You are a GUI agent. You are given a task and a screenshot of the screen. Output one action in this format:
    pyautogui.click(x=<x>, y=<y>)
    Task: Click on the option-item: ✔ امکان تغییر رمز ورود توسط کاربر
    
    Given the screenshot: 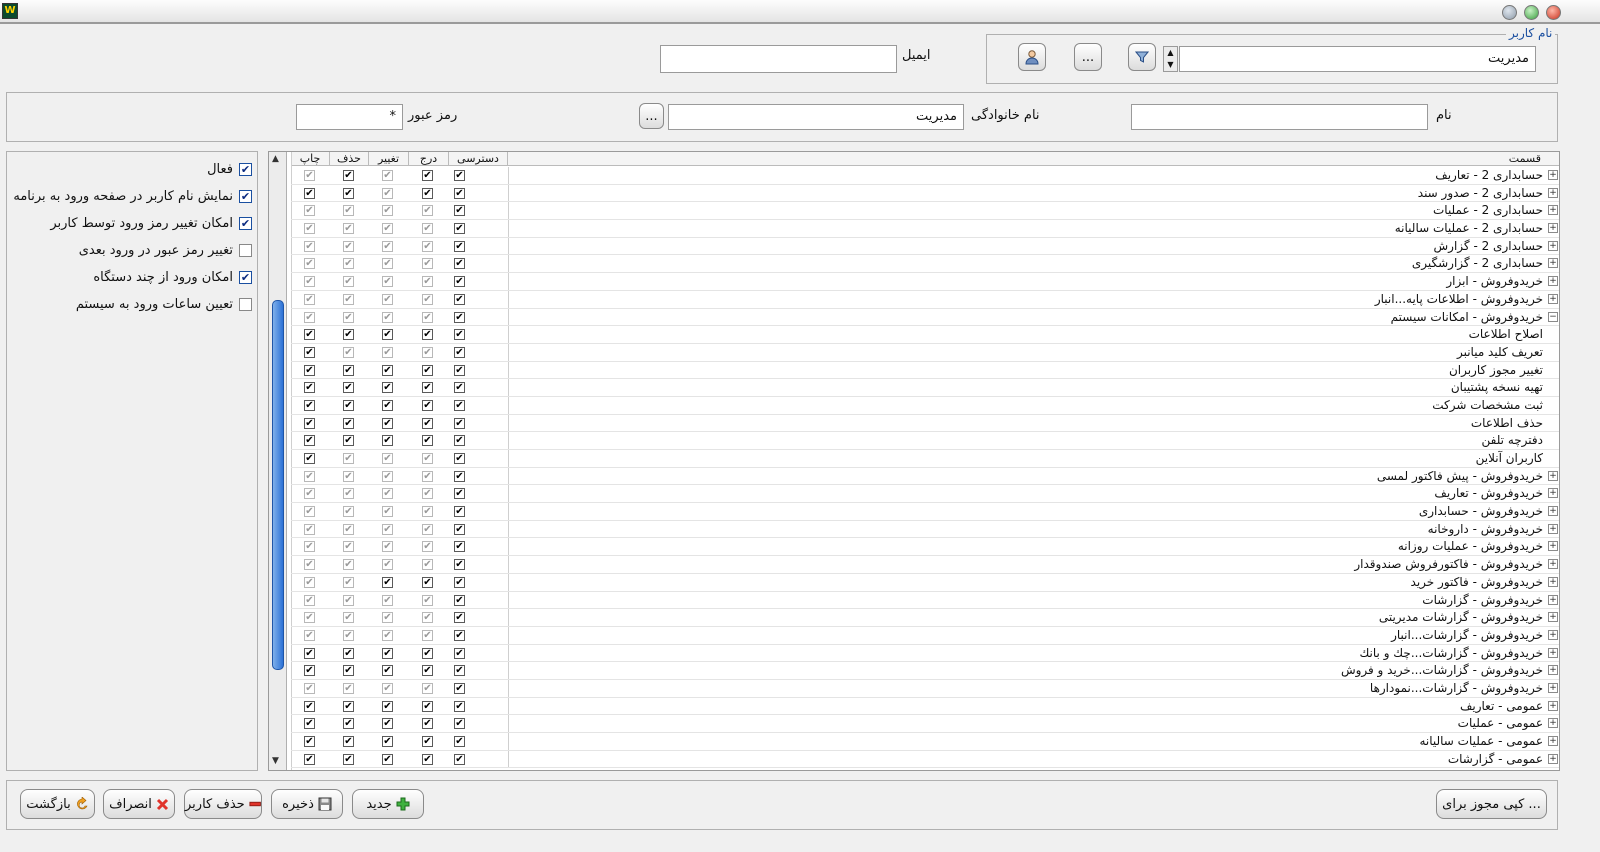 What is the action you would take?
    pyautogui.click(x=151, y=223)
    